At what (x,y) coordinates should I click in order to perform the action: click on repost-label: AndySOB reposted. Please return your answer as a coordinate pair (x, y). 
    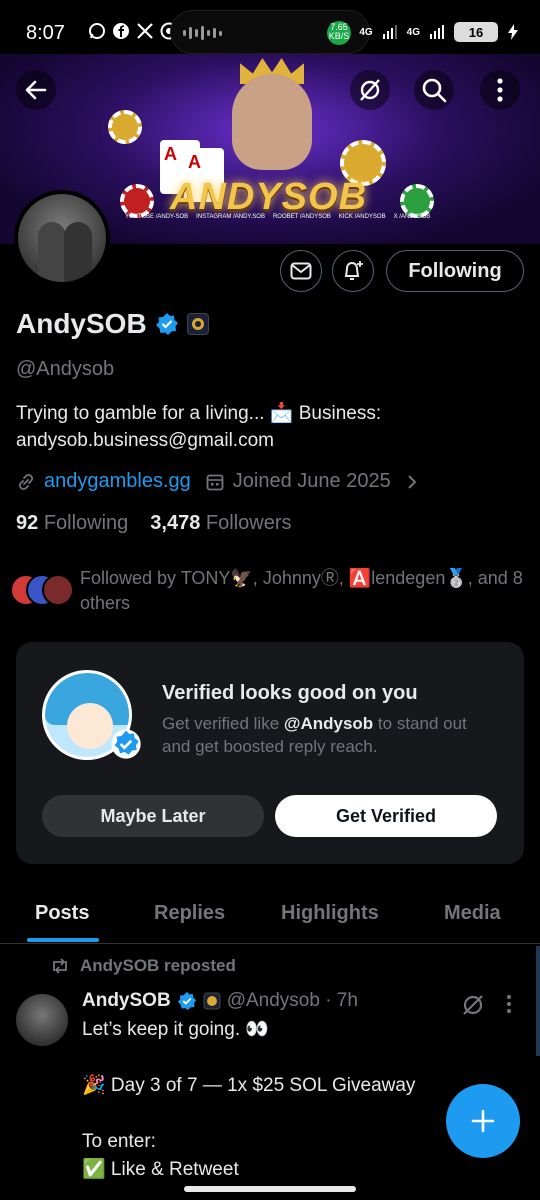
    Looking at the image, I should click on (158, 965).